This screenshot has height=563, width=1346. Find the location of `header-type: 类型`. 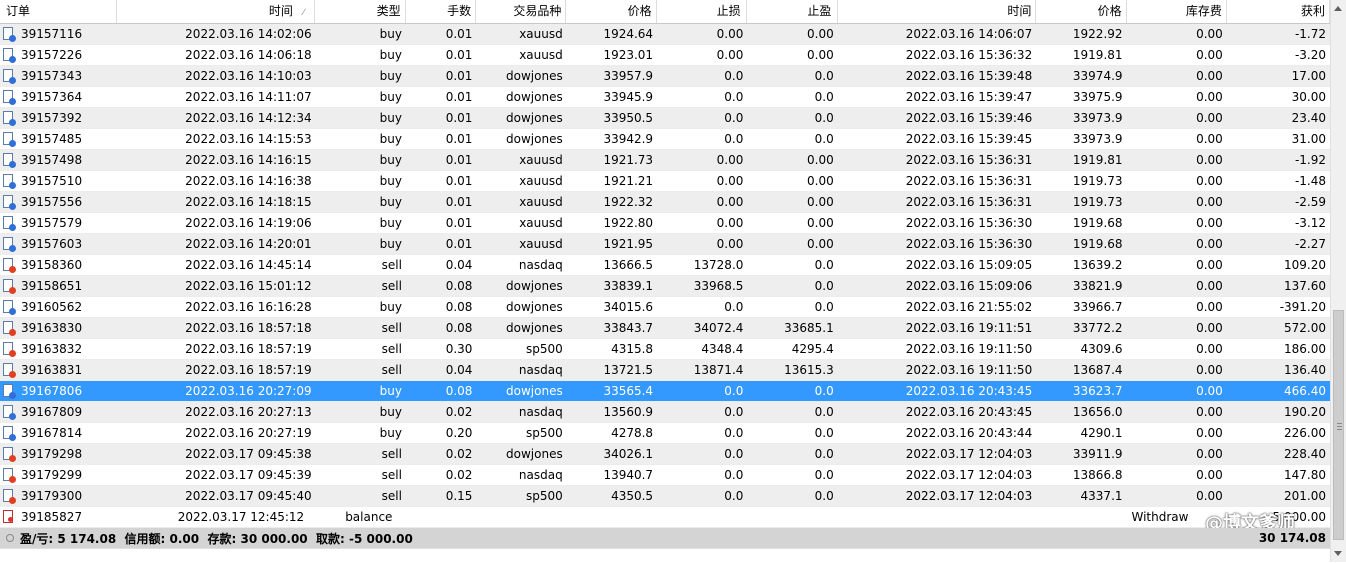

header-type: 类型 is located at coordinates (360, 11).